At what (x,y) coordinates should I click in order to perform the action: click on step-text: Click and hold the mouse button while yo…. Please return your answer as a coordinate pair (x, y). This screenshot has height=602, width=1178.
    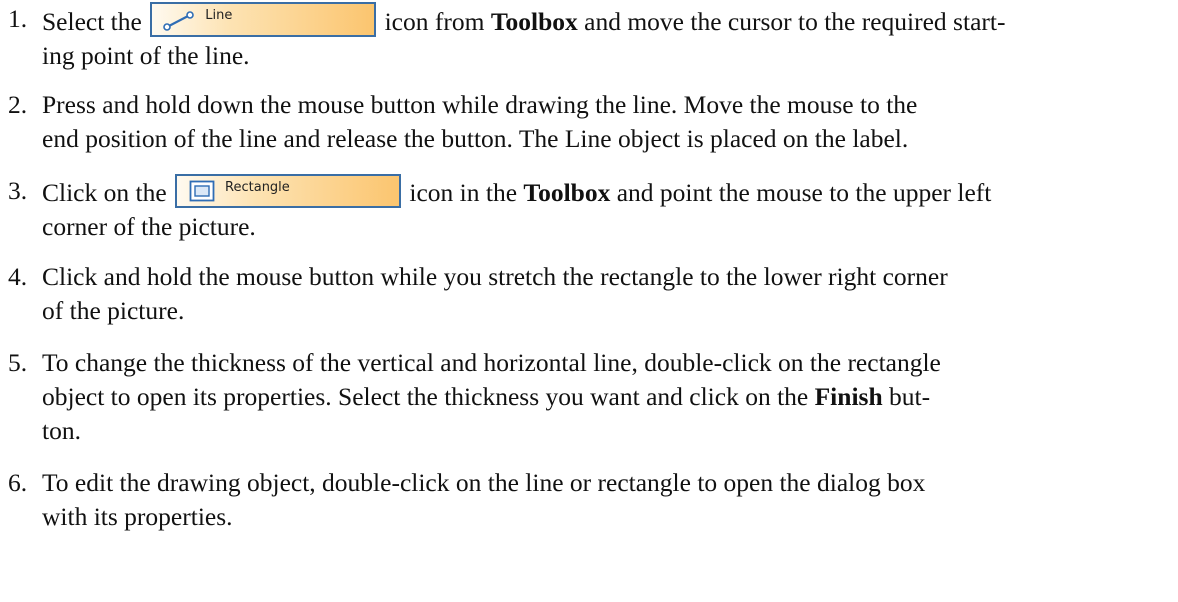
    Looking at the image, I should click on (606, 294).